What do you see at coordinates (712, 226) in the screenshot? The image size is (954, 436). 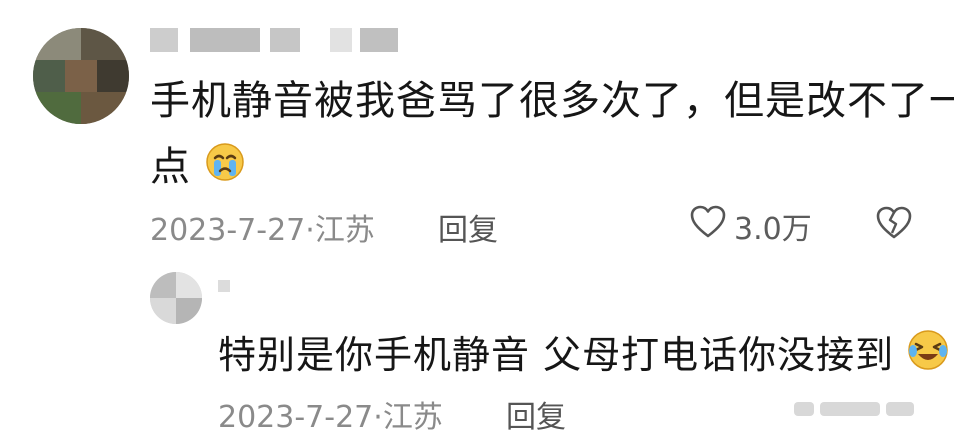 I see `heart-outline-icon` at bounding box center [712, 226].